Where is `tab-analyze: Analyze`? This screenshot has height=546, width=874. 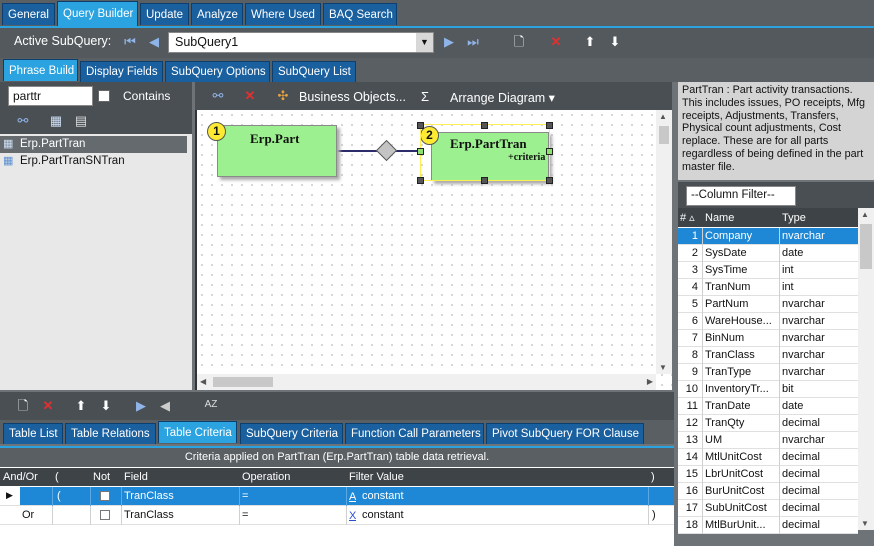
tab-analyze: Analyze is located at coordinates (217, 14).